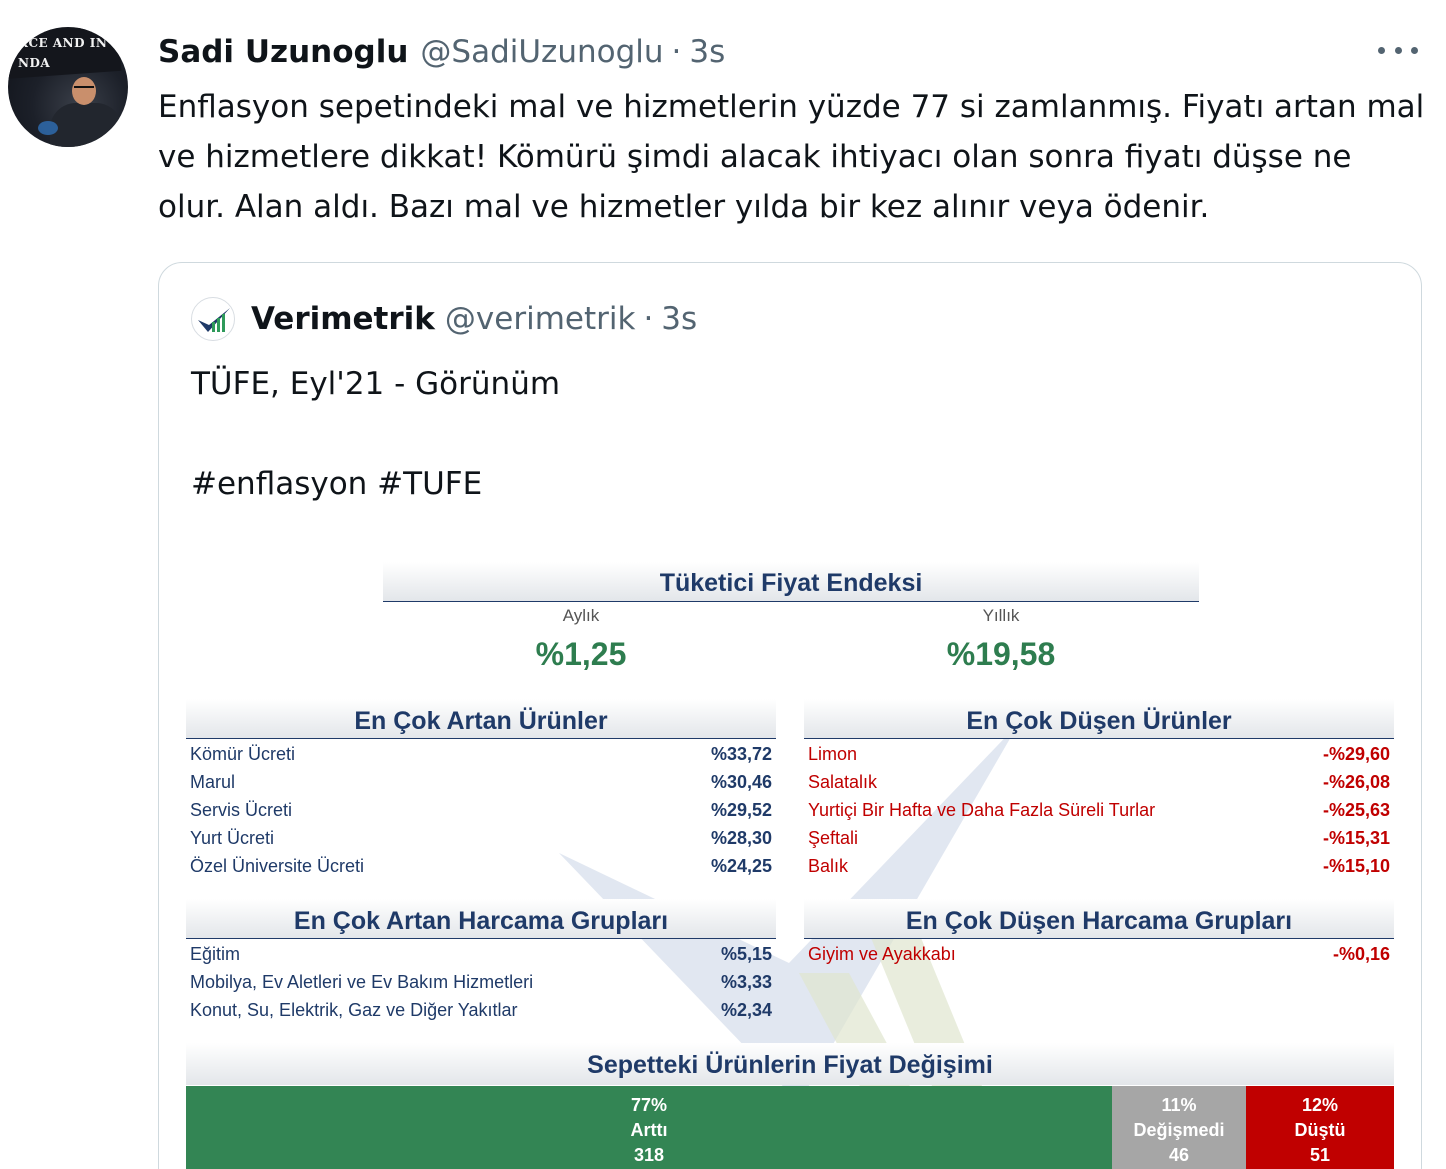 The width and height of the screenshot is (1446, 1169). Describe the element at coordinates (481, 866) in the screenshot. I see `rising-item-row: Özel Üniversite Ücreti %24,25` at that location.